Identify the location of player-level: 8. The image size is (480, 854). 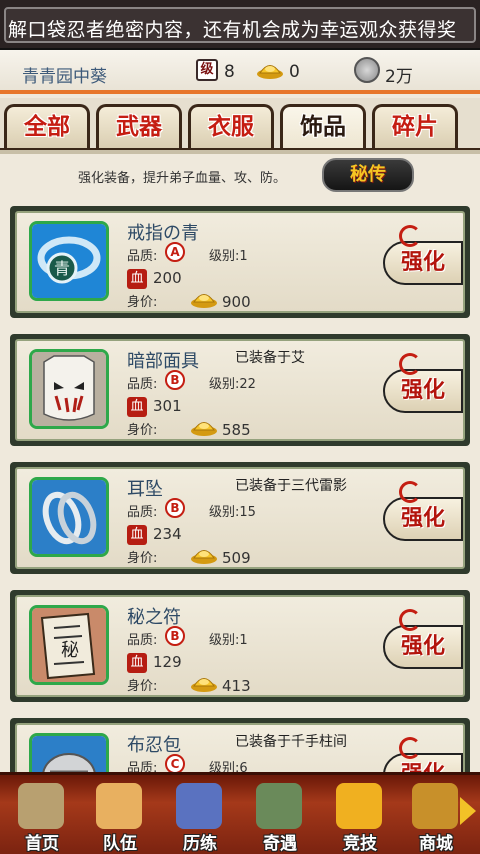
(229, 72).